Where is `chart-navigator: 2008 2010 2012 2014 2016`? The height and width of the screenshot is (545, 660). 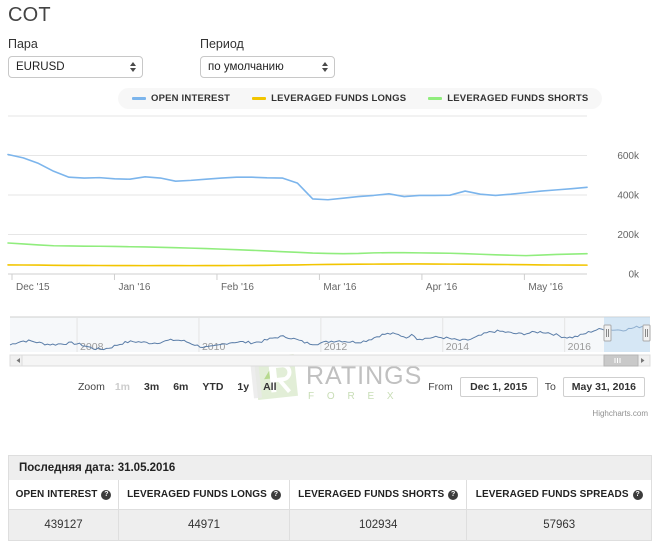 chart-navigator: 2008 2010 2012 2014 2016 is located at coordinates (330, 341).